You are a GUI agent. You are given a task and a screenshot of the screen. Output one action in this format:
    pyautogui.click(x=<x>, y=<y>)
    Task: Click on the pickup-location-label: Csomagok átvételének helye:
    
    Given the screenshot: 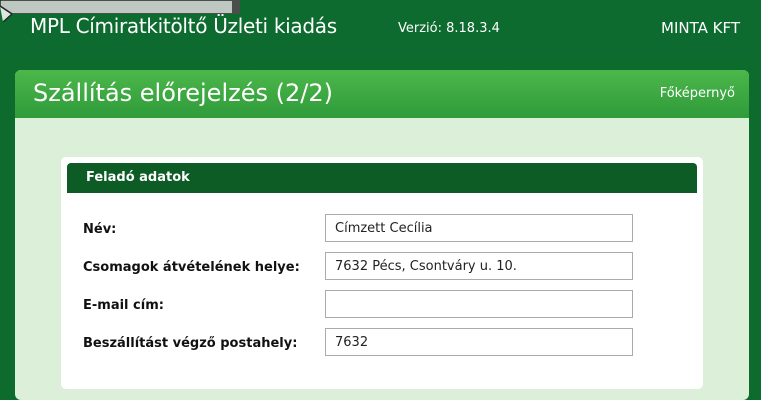 What is the action you would take?
    pyautogui.click(x=191, y=267)
    